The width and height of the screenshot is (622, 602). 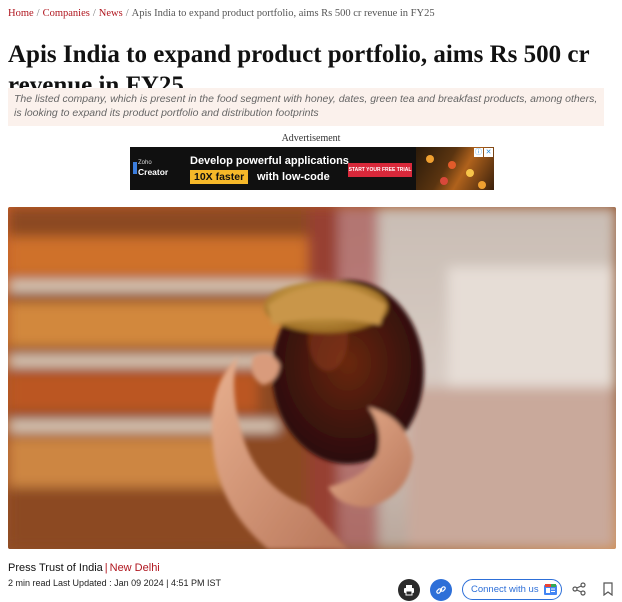 I want to click on ad-highlight: 10X faster, so click(x=219, y=177).